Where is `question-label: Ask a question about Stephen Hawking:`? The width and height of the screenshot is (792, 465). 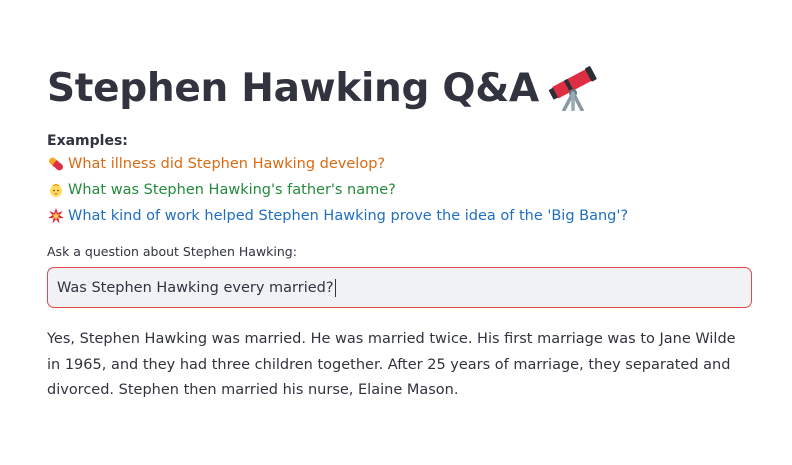 question-label: Ask a question about Stephen Hawking: is located at coordinates (172, 251).